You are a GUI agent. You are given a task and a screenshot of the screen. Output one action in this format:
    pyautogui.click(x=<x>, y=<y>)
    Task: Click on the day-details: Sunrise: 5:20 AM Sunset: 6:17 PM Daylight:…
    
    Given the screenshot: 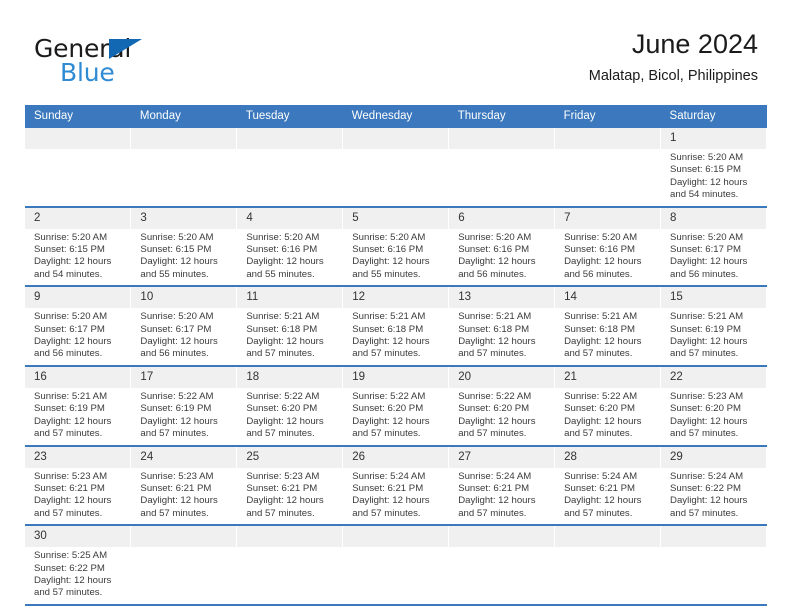 What is the action you would take?
    pyautogui.click(x=183, y=336)
    